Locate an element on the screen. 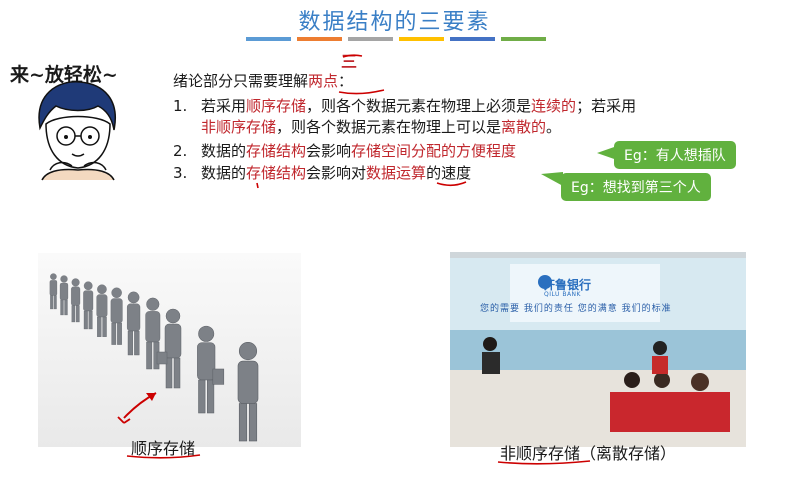  bank-name-en: QILU BANK is located at coordinates (562, 294).